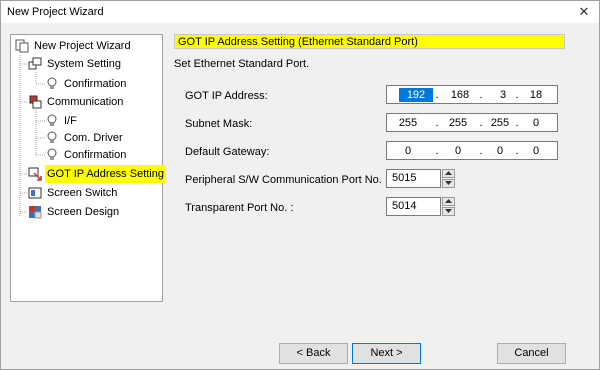  Describe the element at coordinates (35, 212) in the screenshot. I see `screen-design-icon` at that location.